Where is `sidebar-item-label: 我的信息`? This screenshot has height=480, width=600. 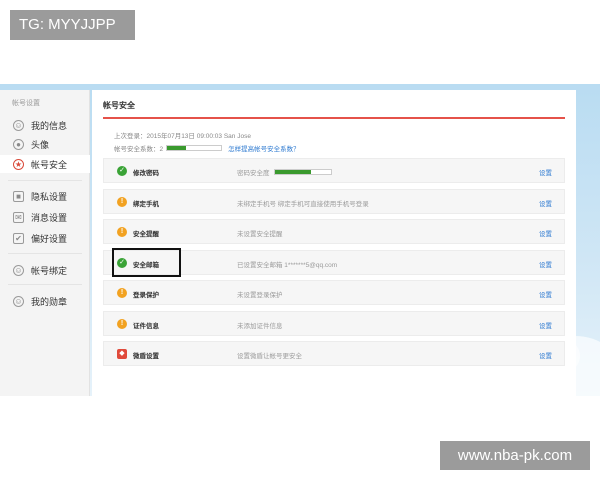
sidebar-item-label: 我的信息 is located at coordinates (49, 125).